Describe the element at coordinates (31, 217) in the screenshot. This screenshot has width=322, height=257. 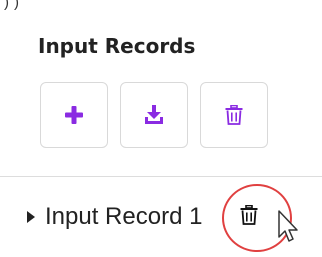
I see `expand-caret-icon` at that location.